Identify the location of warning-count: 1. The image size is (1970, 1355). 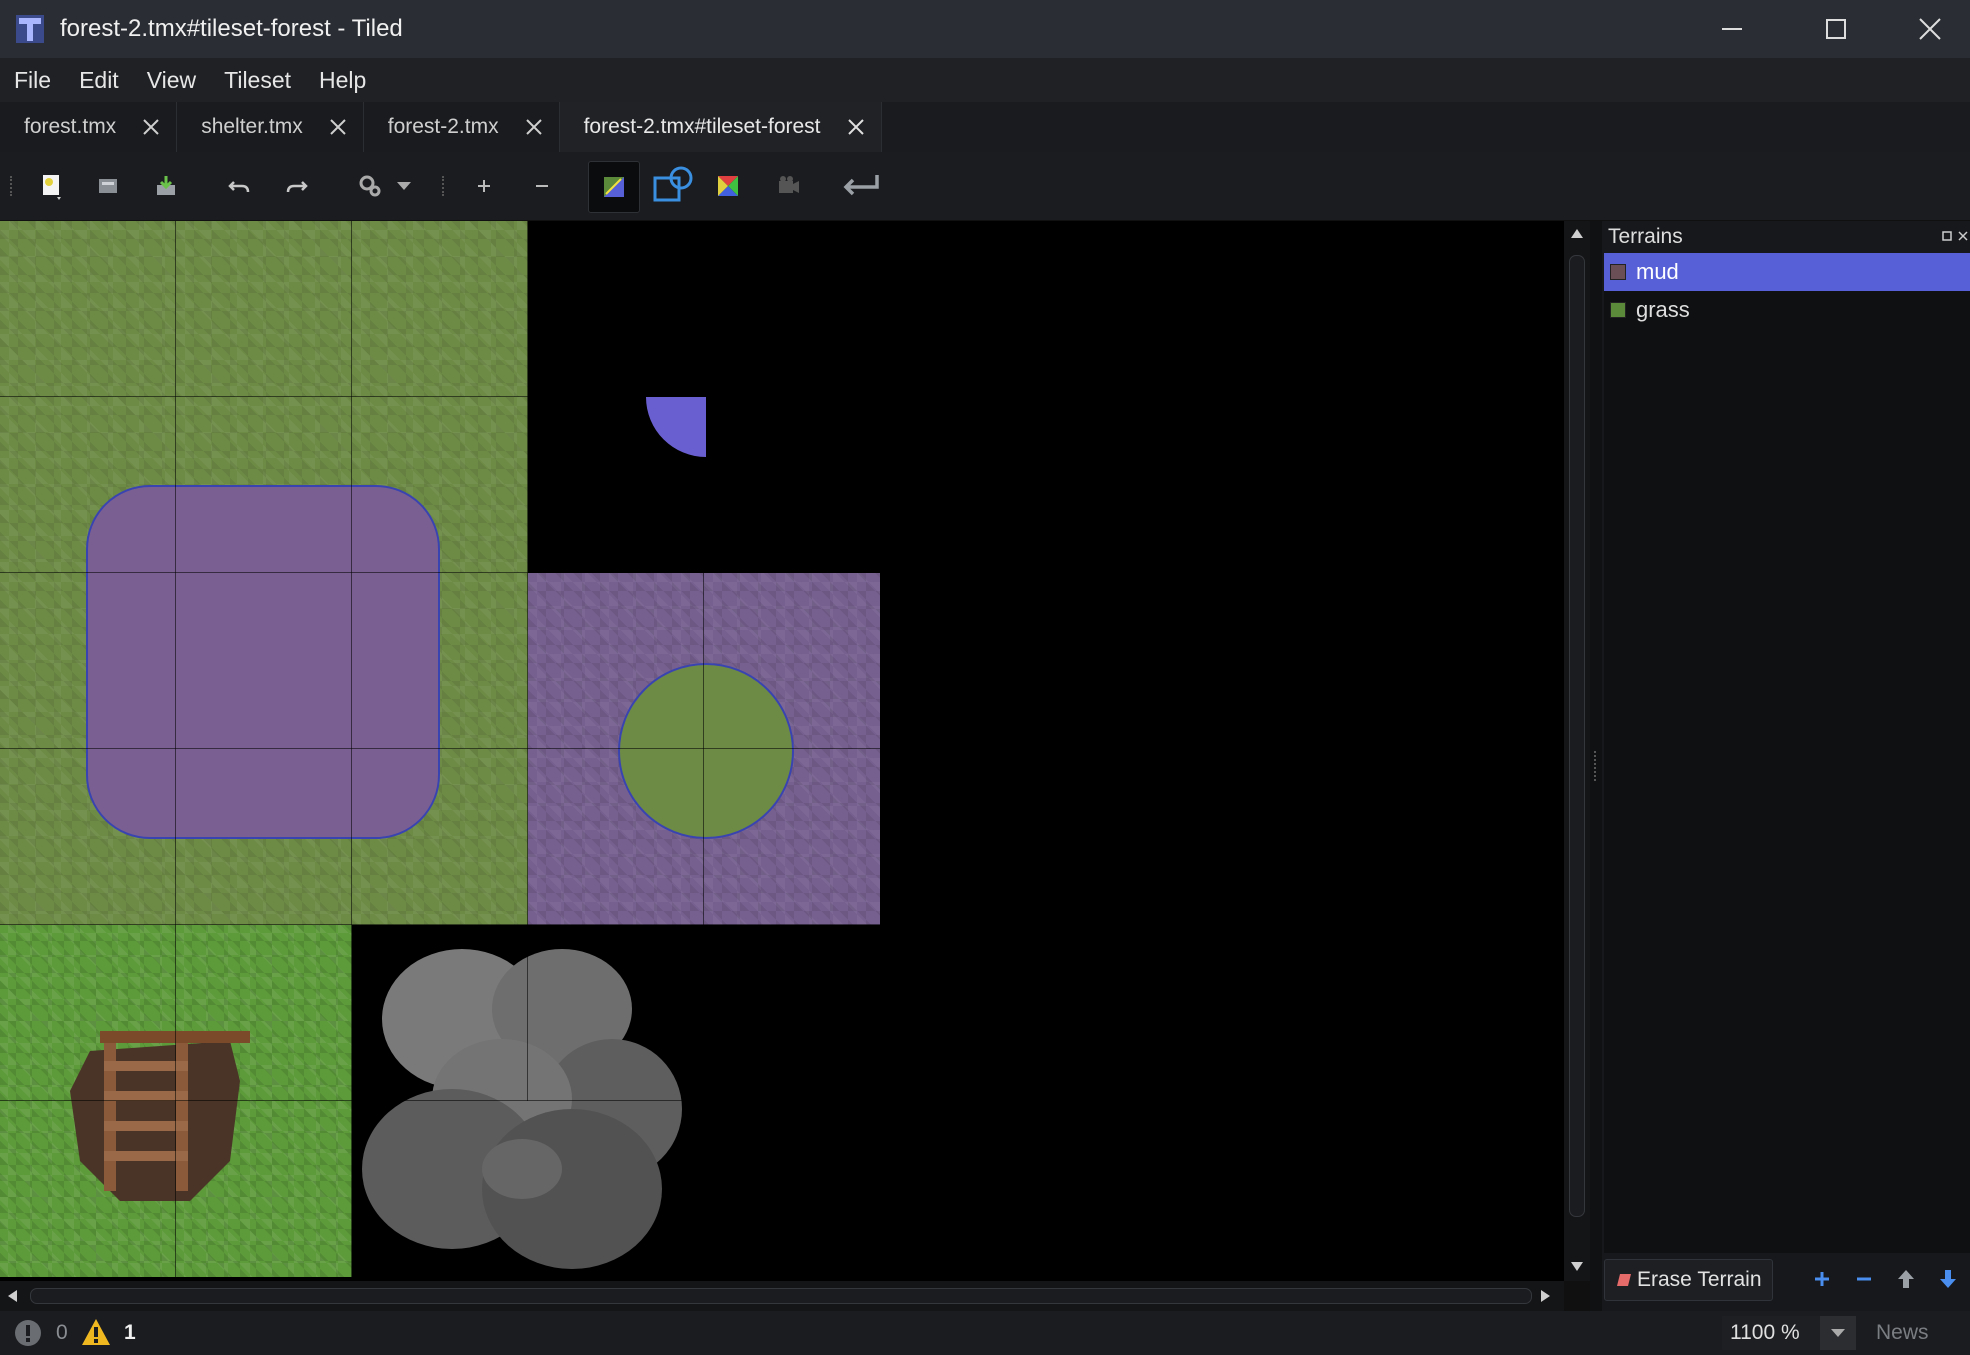
(130, 1332).